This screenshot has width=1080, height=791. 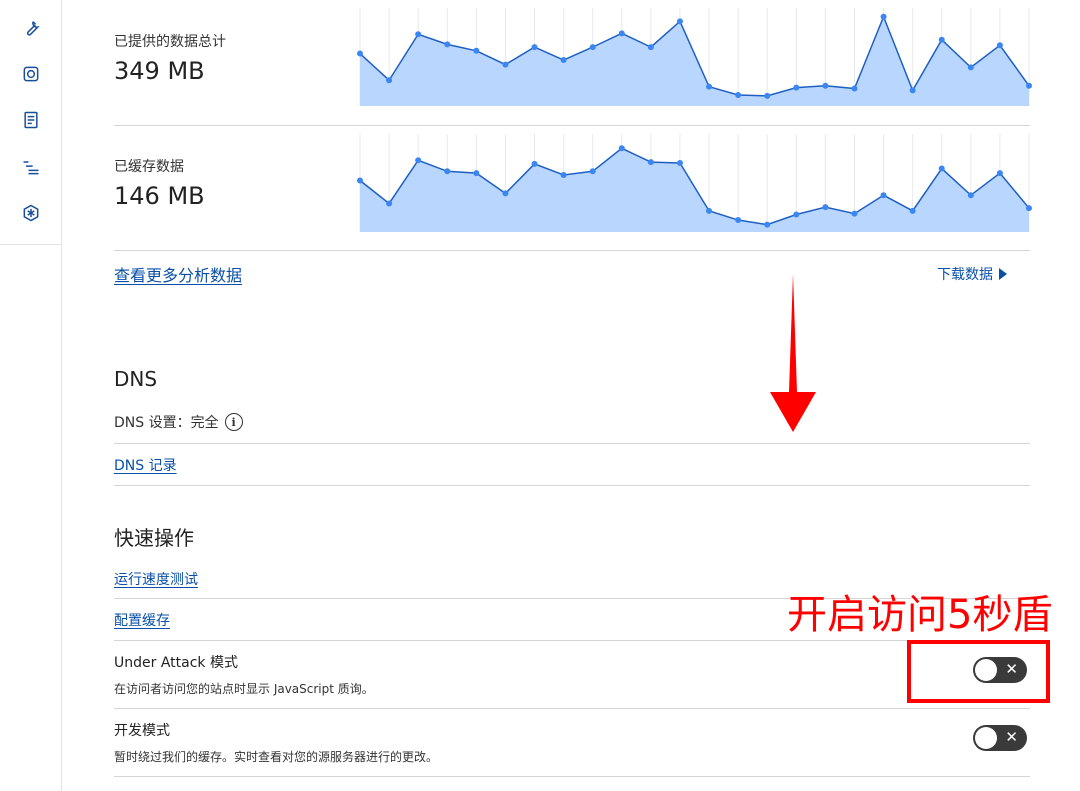 What do you see at coordinates (276, 757) in the screenshot?
I see `dev-mode-description: 暂时绕过我们的缓存。实时查看对您的源服务器进行的更改。` at bounding box center [276, 757].